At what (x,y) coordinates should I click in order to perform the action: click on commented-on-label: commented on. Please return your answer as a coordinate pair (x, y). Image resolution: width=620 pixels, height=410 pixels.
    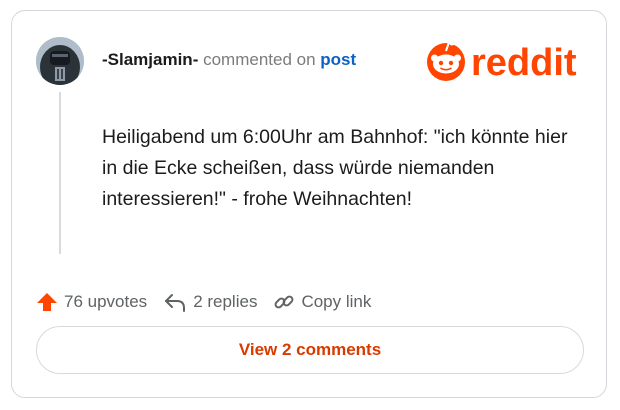
    Looking at the image, I should click on (259, 59).